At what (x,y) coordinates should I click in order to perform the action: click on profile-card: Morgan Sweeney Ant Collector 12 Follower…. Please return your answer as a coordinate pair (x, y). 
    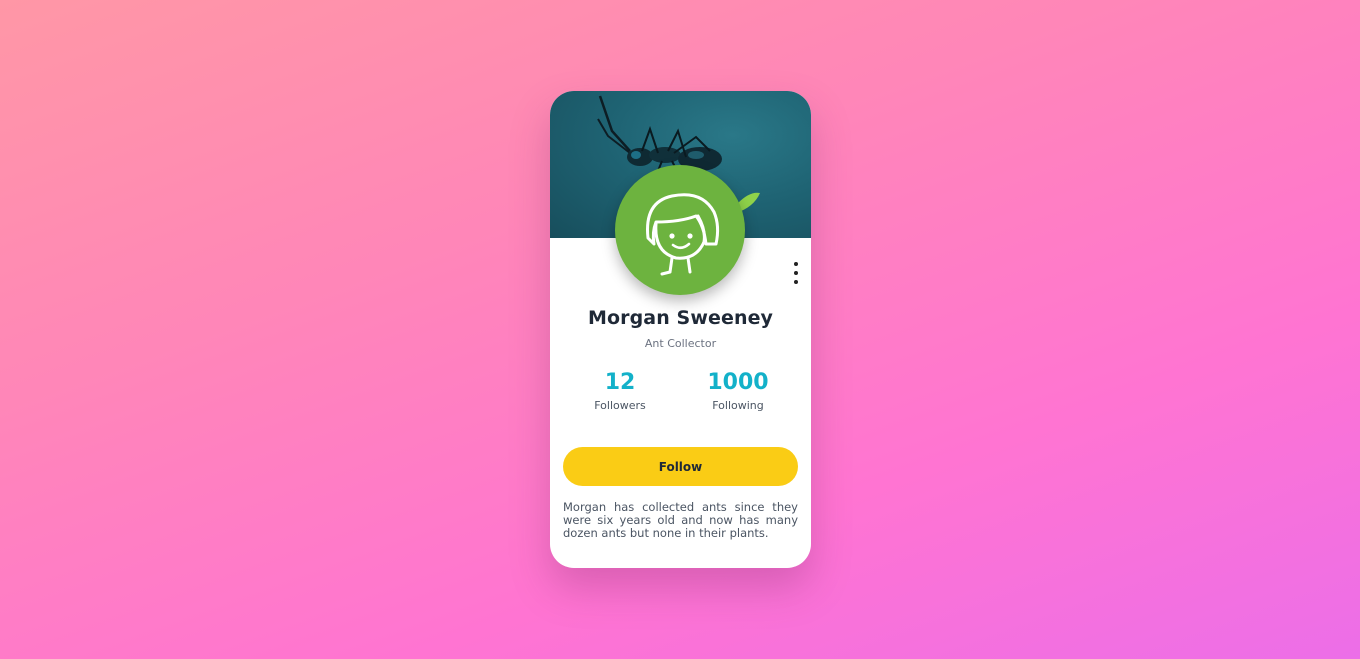
    Looking at the image, I should click on (680, 329).